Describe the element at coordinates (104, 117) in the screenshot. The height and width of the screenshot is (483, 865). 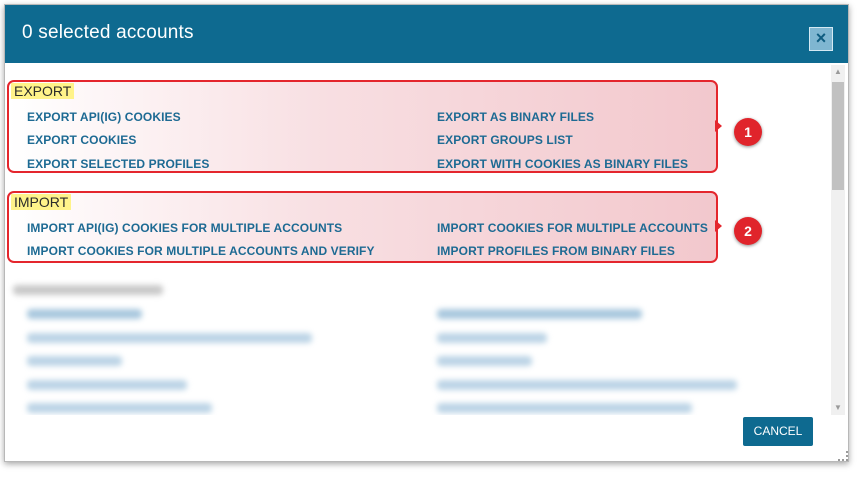
I see `export-api-cookies-link: EXPORT API(IG) COOKIES` at that location.